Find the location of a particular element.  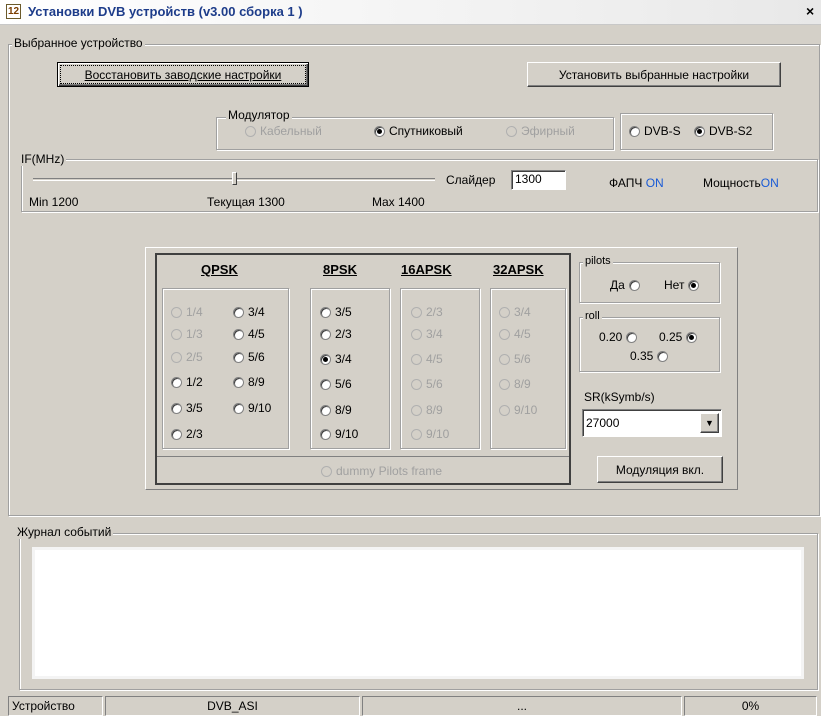

modulator-satellite-radio: Спутниковый is located at coordinates (418, 131).